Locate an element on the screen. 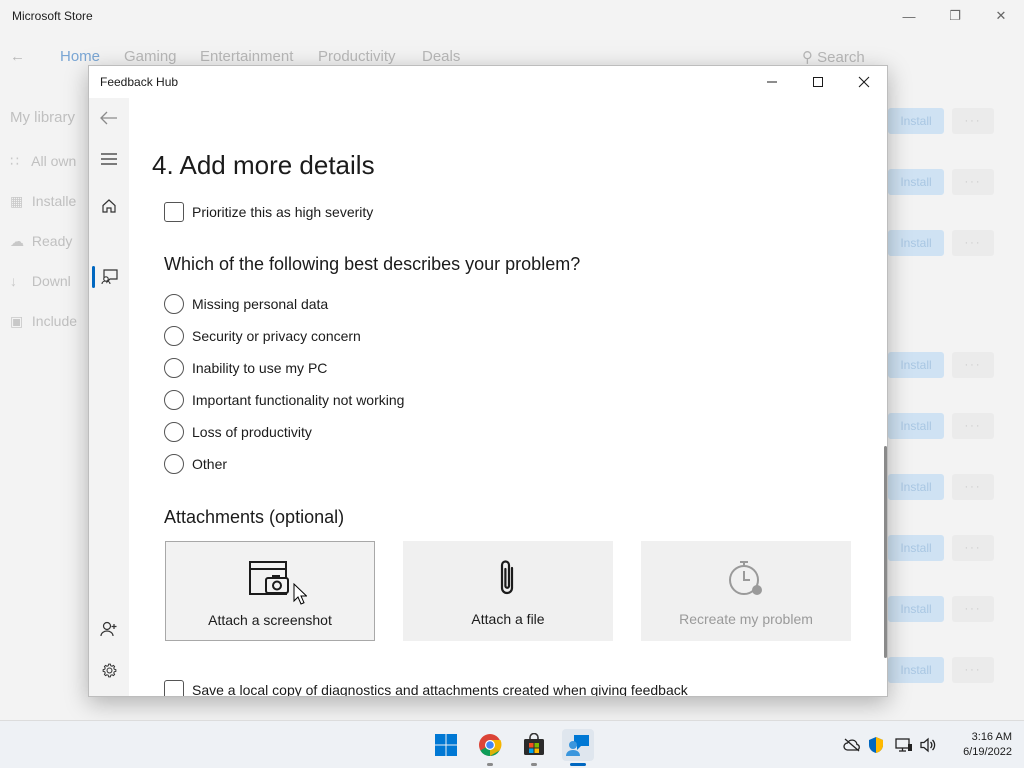  option-other: Other is located at coordinates (195, 464).